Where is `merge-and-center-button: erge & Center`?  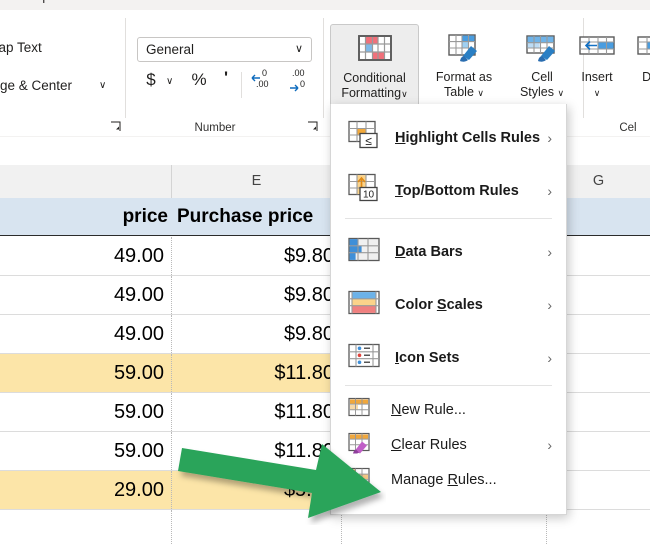
merge-and-center-button: erge & Center is located at coordinates (36, 85).